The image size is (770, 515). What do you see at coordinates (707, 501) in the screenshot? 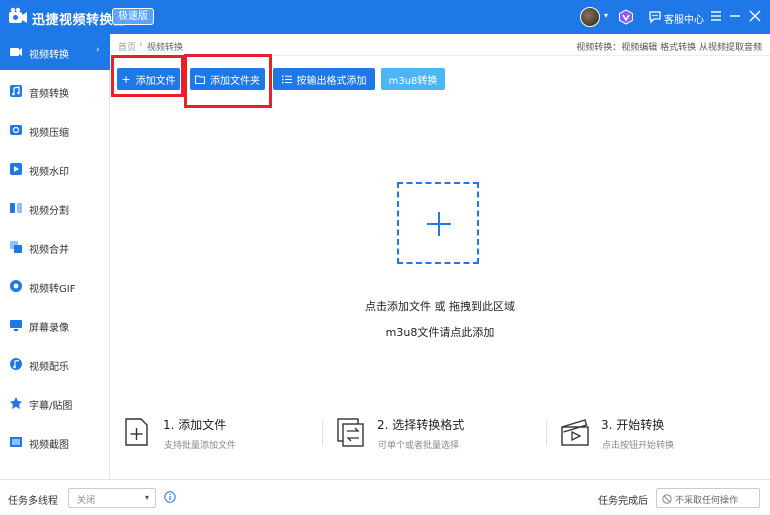
I see `after-done-value: 不采取任何操作` at bounding box center [707, 501].